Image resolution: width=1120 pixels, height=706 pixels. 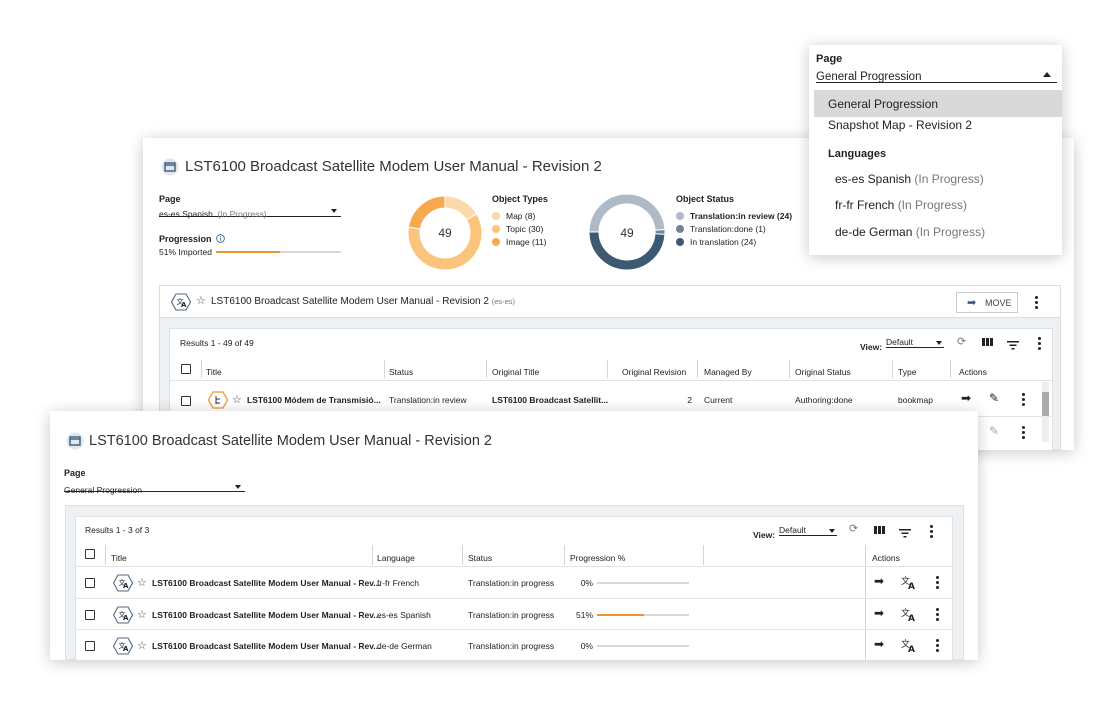 What do you see at coordinates (597, 558) in the screenshot?
I see `col-progression: Progression %` at bounding box center [597, 558].